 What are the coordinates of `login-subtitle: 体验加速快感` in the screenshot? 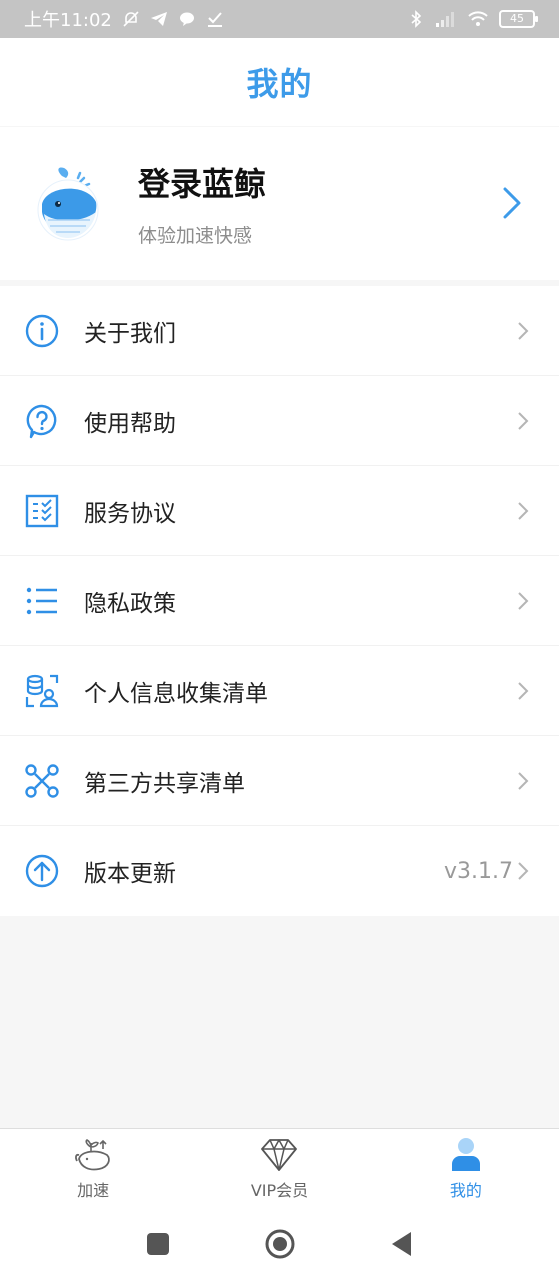 It's located at (195, 236).